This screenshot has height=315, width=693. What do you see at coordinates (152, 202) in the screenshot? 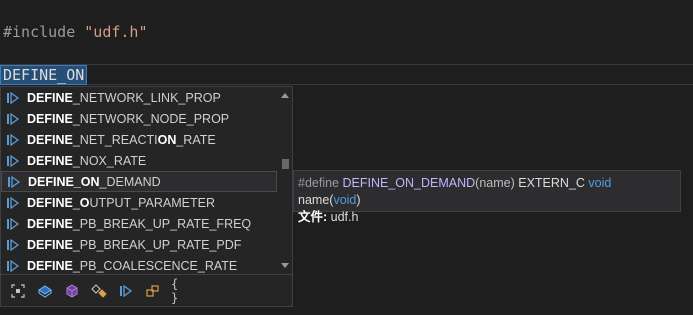
I see `suggestion-rest: UTPUT_PARAMETER` at bounding box center [152, 202].